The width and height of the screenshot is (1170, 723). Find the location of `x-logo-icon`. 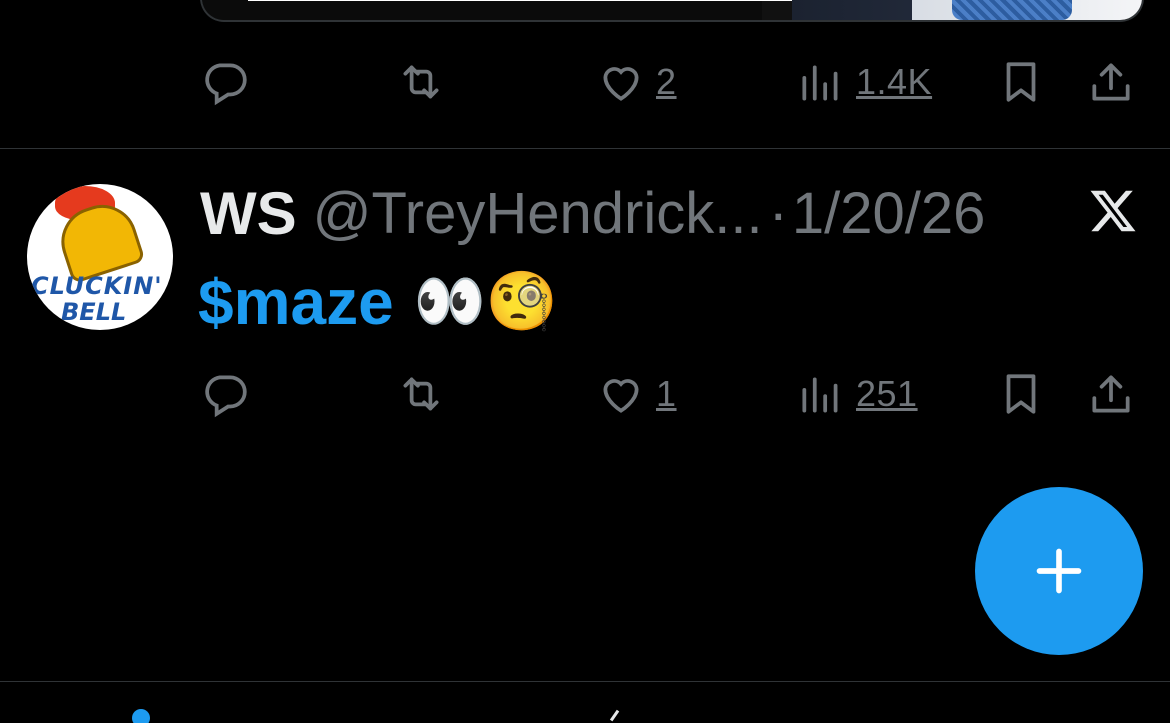

x-logo-icon is located at coordinates (1113, 211).